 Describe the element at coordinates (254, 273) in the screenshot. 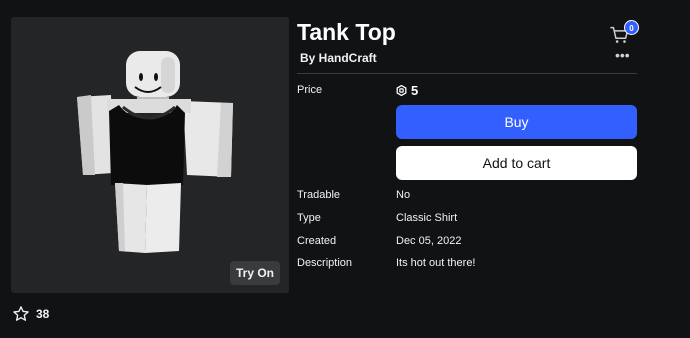

I see `try-on-button: Try On` at that location.